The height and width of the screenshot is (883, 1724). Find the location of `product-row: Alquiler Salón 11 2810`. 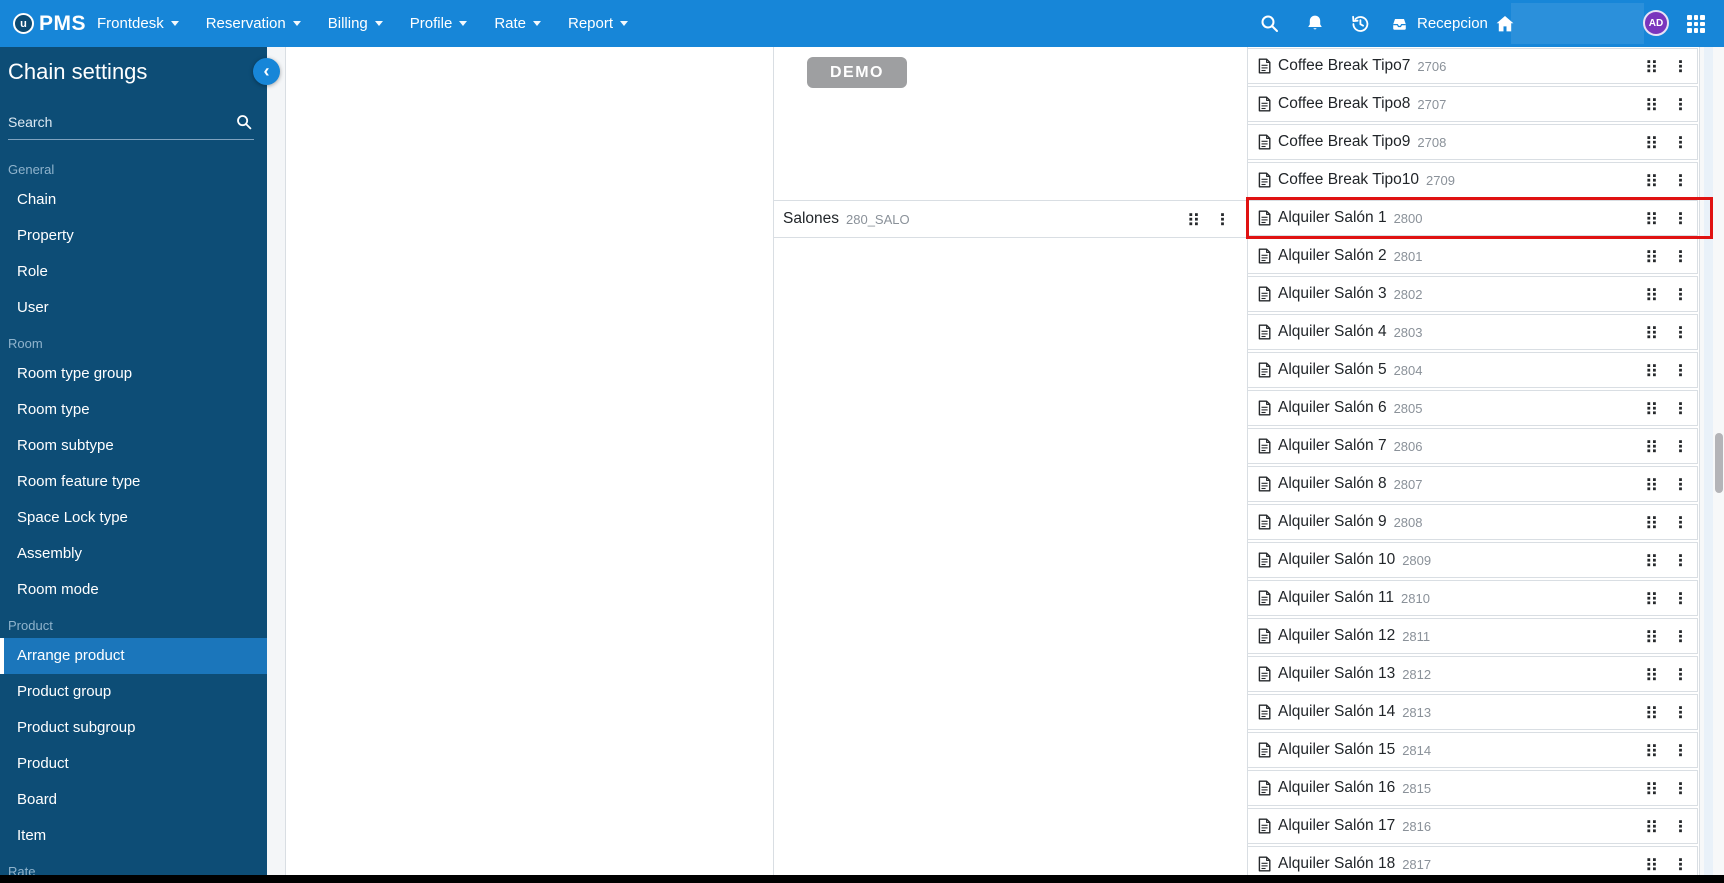

product-row: Alquiler Salón 11 2810 is located at coordinates (1472, 598).